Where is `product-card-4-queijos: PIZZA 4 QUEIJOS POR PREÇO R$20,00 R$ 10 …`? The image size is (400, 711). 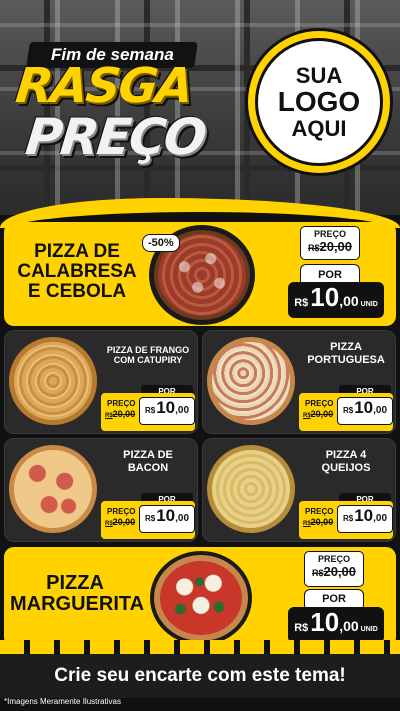 product-card-4-queijos: PIZZA 4 QUEIJOS POR PREÇO R$20,00 R$ 10 … is located at coordinates (299, 490).